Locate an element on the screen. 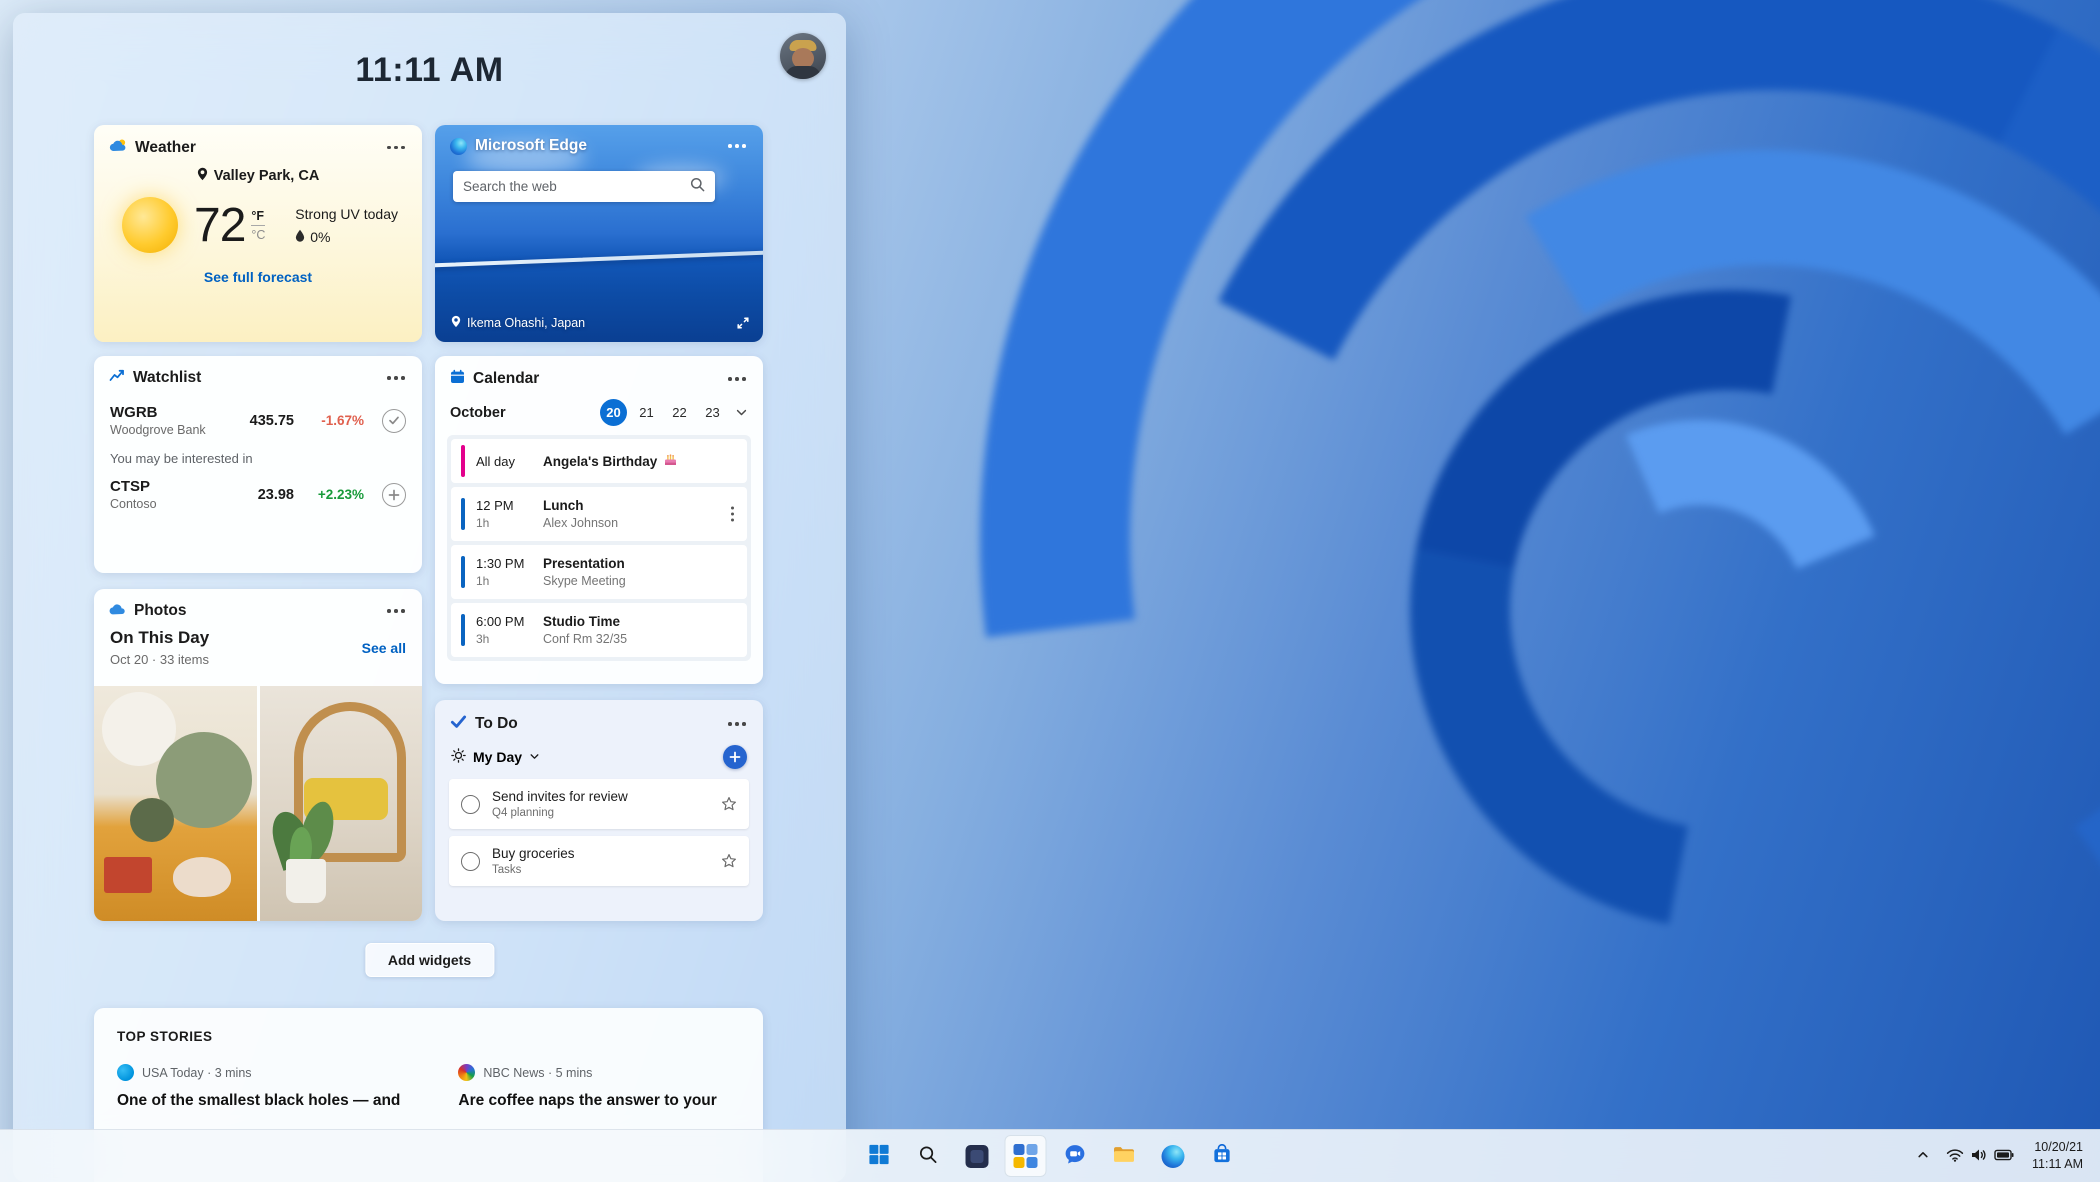  task-view-button is located at coordinates (977, 1156).